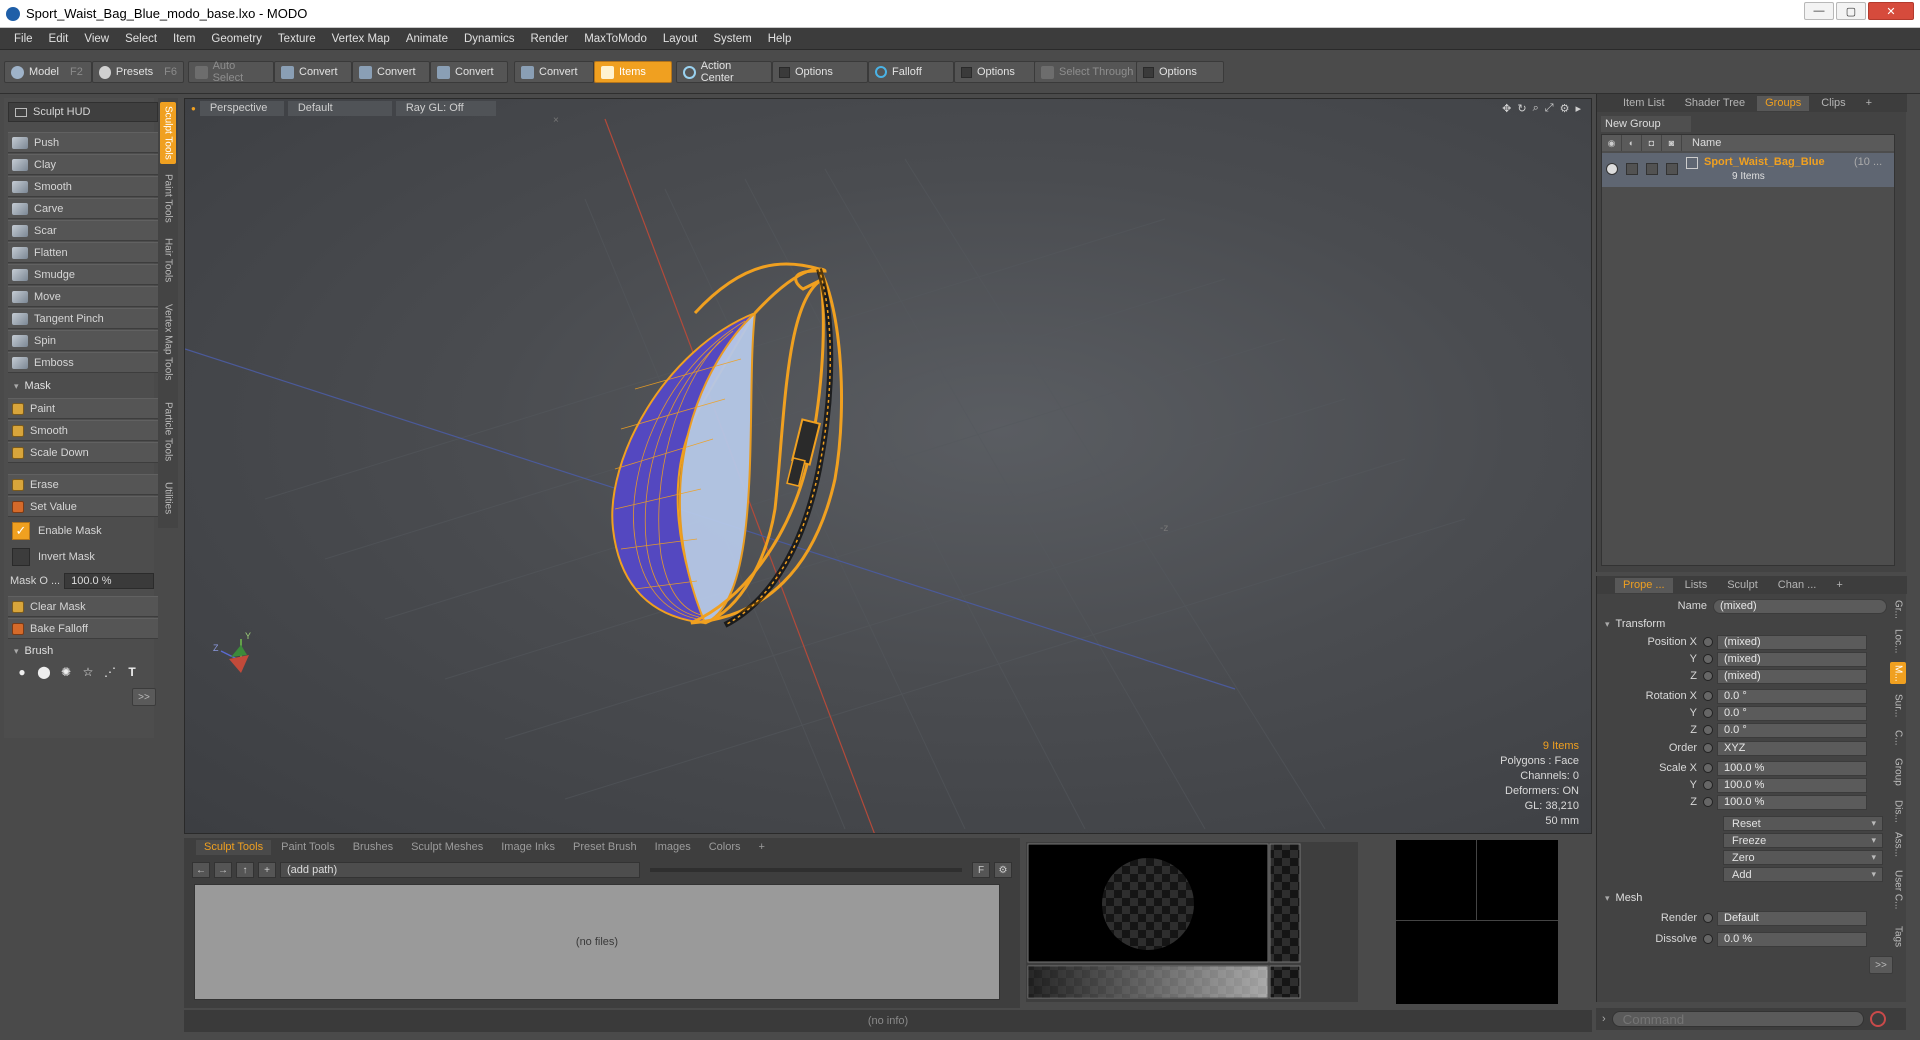 The height and width of the screenshot is (1040, 1920). What do you see at coordinates (725, 847) in the screenshot?
I see `tab-colors: Colors` at bounding box center [725, 847].